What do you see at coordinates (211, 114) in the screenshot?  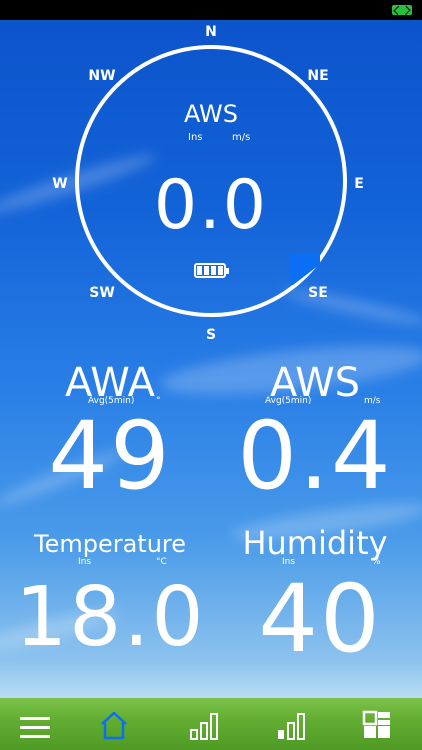 I see `dial-title: AWS` at bounding box center [211, 114].